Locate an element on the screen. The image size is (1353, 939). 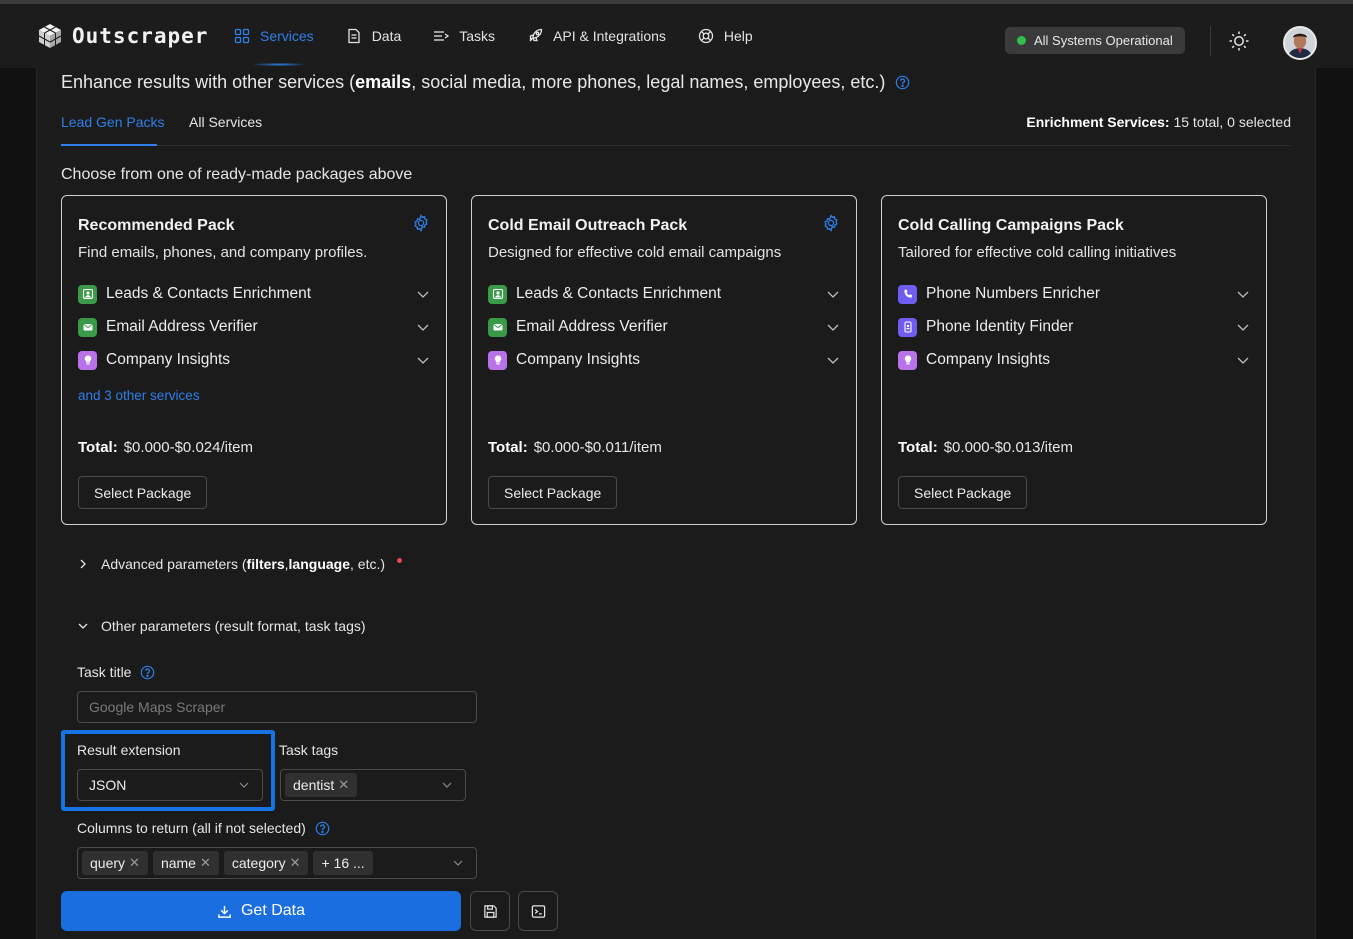
pack-total: Total: $0.000-$0.011/item is located at coordinates (575, 447).